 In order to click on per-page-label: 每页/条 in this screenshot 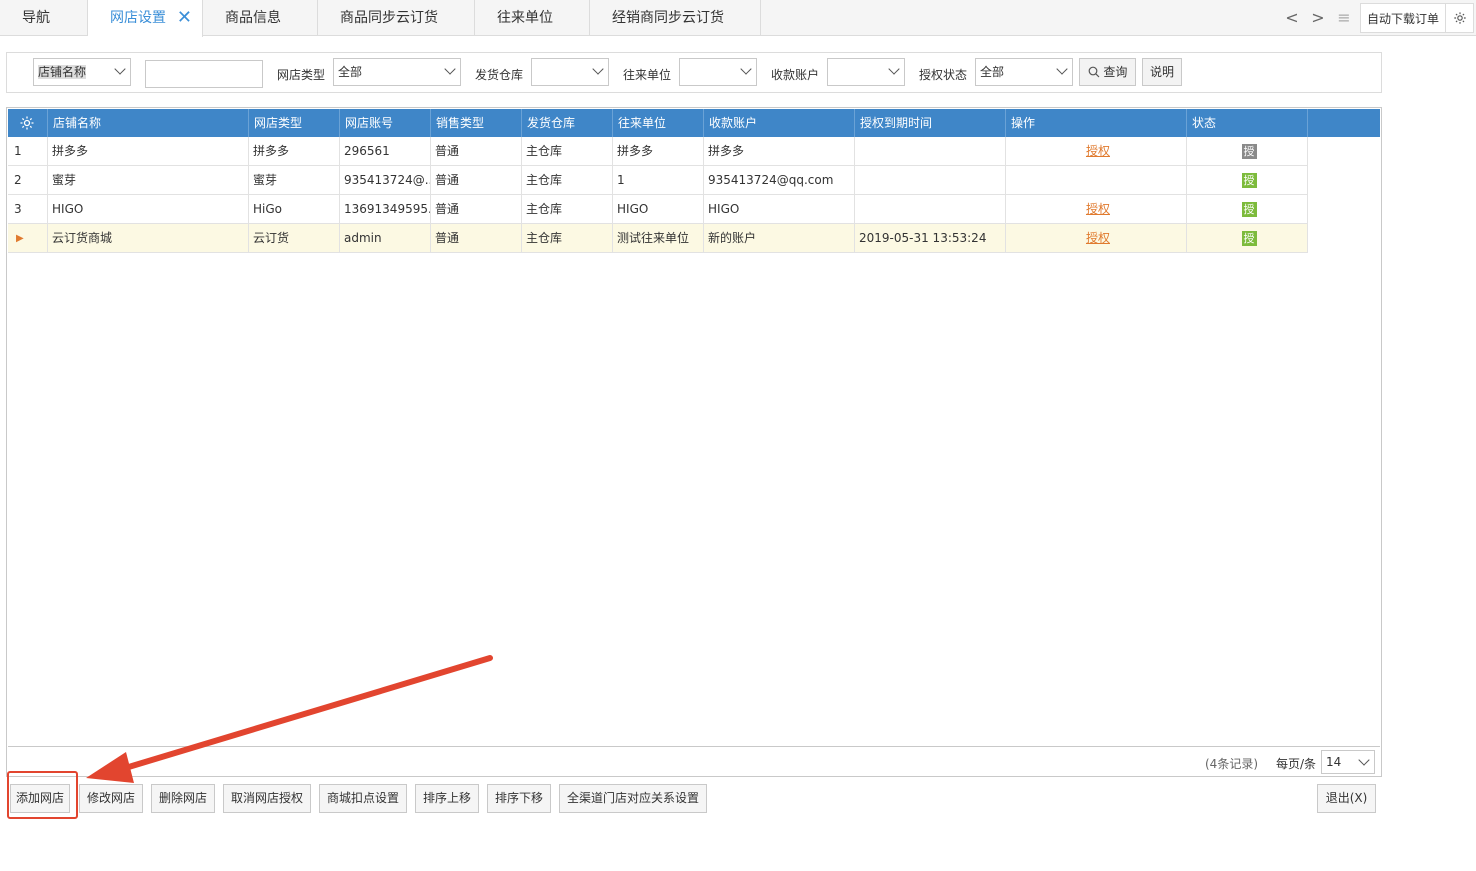, I will do `click(1296, 764)`.